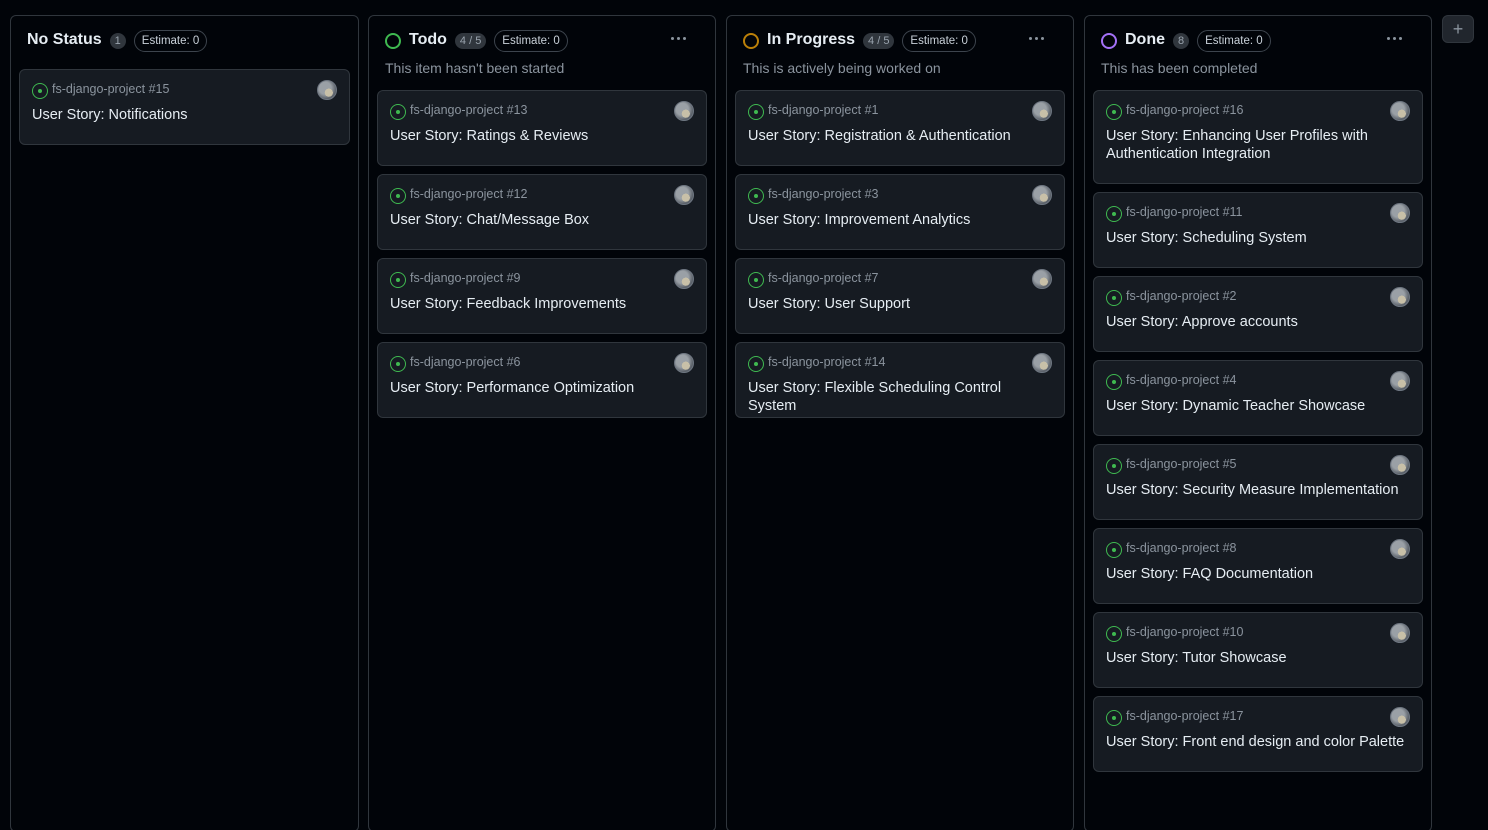  Describe the element at coordinates (1181, 41) in the screenshot. I see `column-count-badge: 8` at that location.